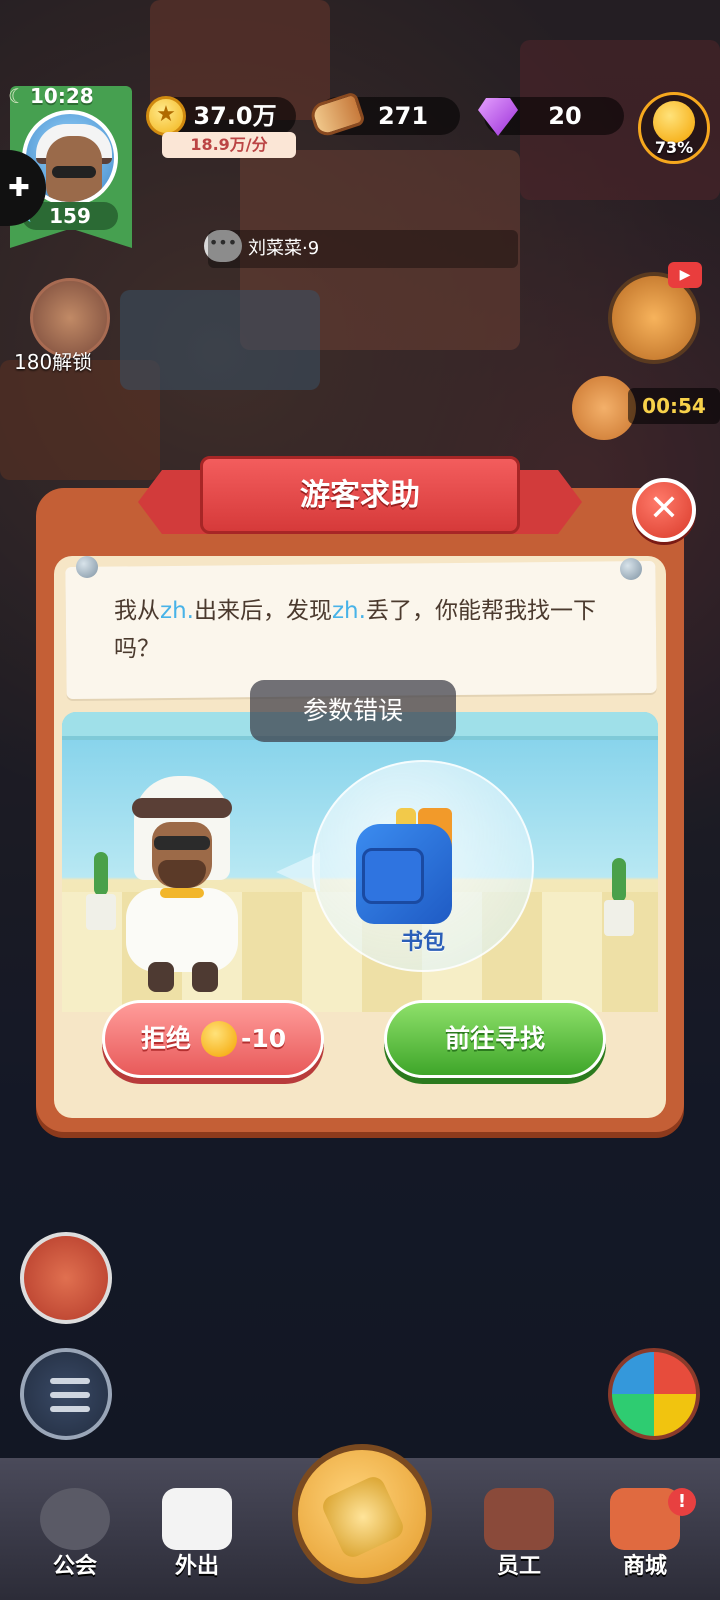 Image resolution: width=720 pixels, height=1600 pixels. I want to click on go-search-button: 前往寻找, so click(495, 1039).